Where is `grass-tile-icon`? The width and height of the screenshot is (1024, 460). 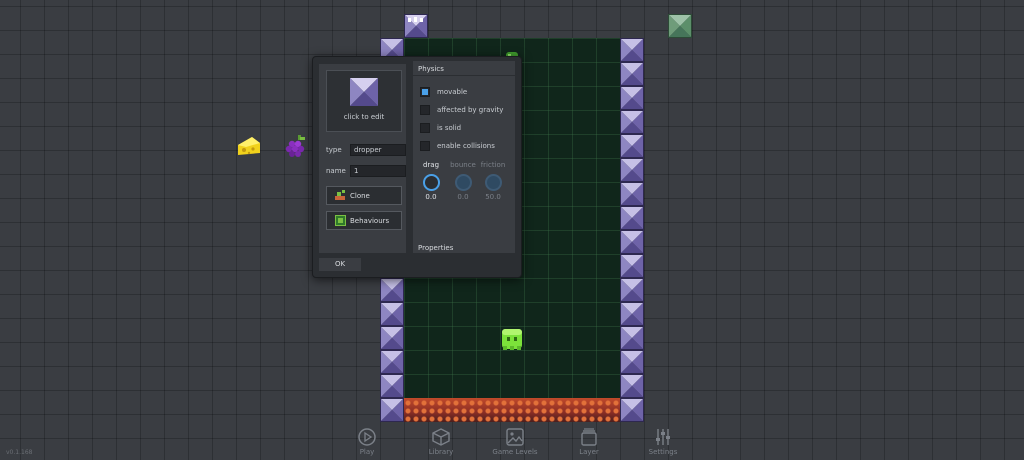 grass-tile-icon is located at coordinates (680, 26).